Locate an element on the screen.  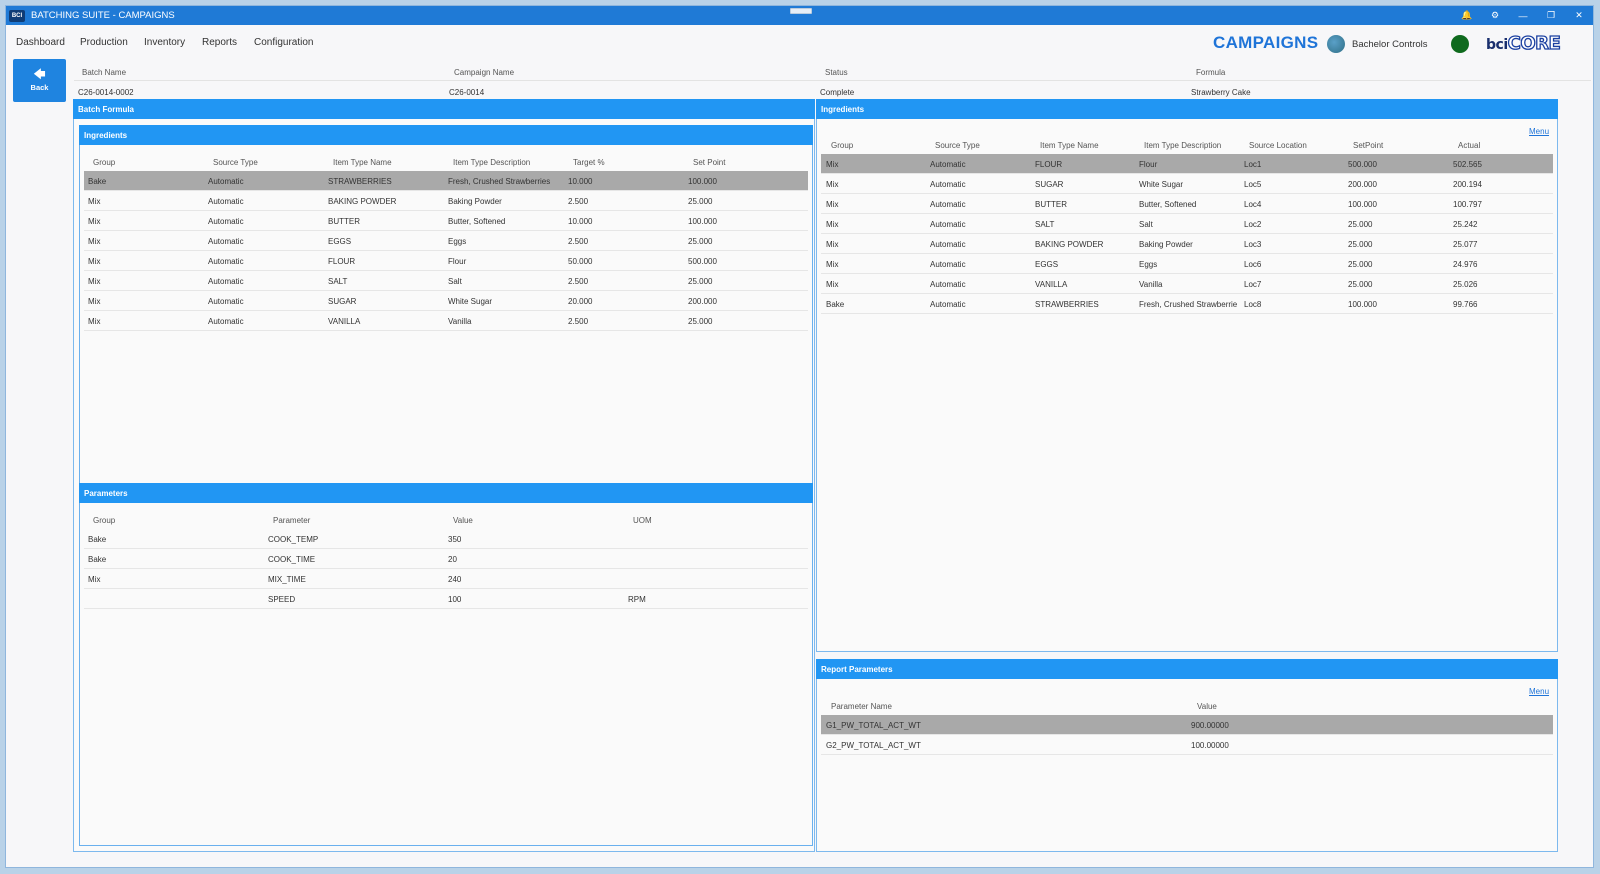
formula-parameters-header: Parameters is located at coordinates (446, 493).